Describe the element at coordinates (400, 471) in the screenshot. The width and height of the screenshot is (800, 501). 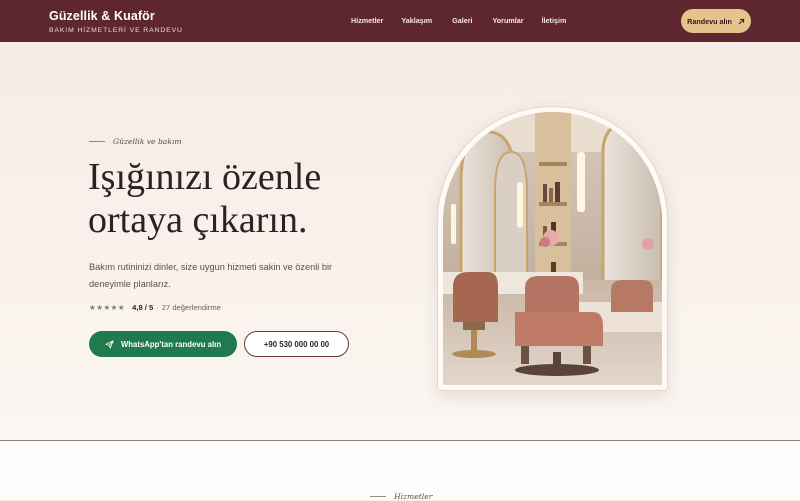
I see `services-section: Hizmetler` at that location.